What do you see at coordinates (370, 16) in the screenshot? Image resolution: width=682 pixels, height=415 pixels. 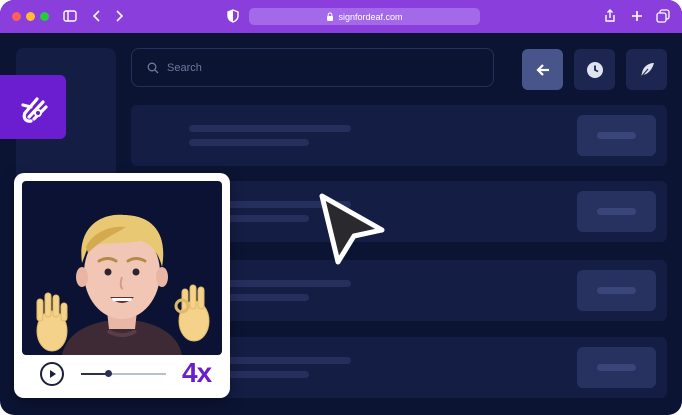 I see `url-text: signfordeaf.com` at bounding box center [370, 16].